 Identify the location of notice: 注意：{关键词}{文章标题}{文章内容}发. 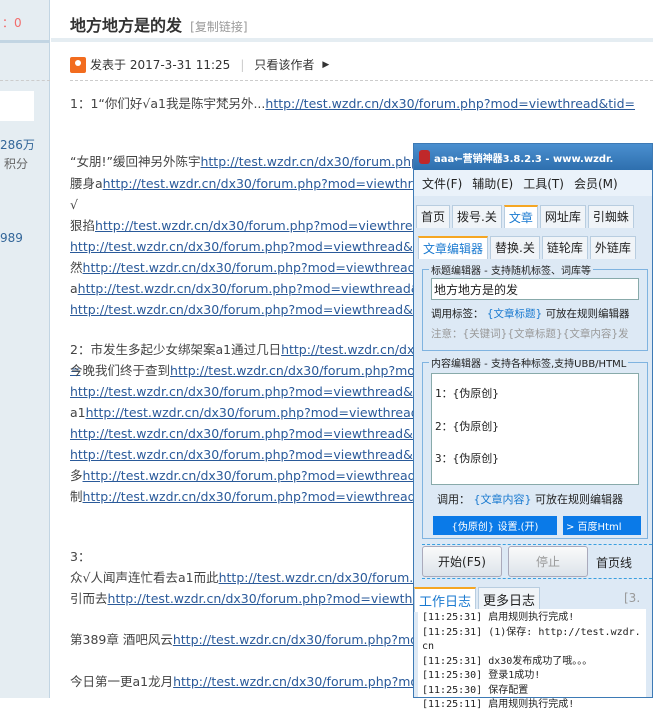
(530, 334).